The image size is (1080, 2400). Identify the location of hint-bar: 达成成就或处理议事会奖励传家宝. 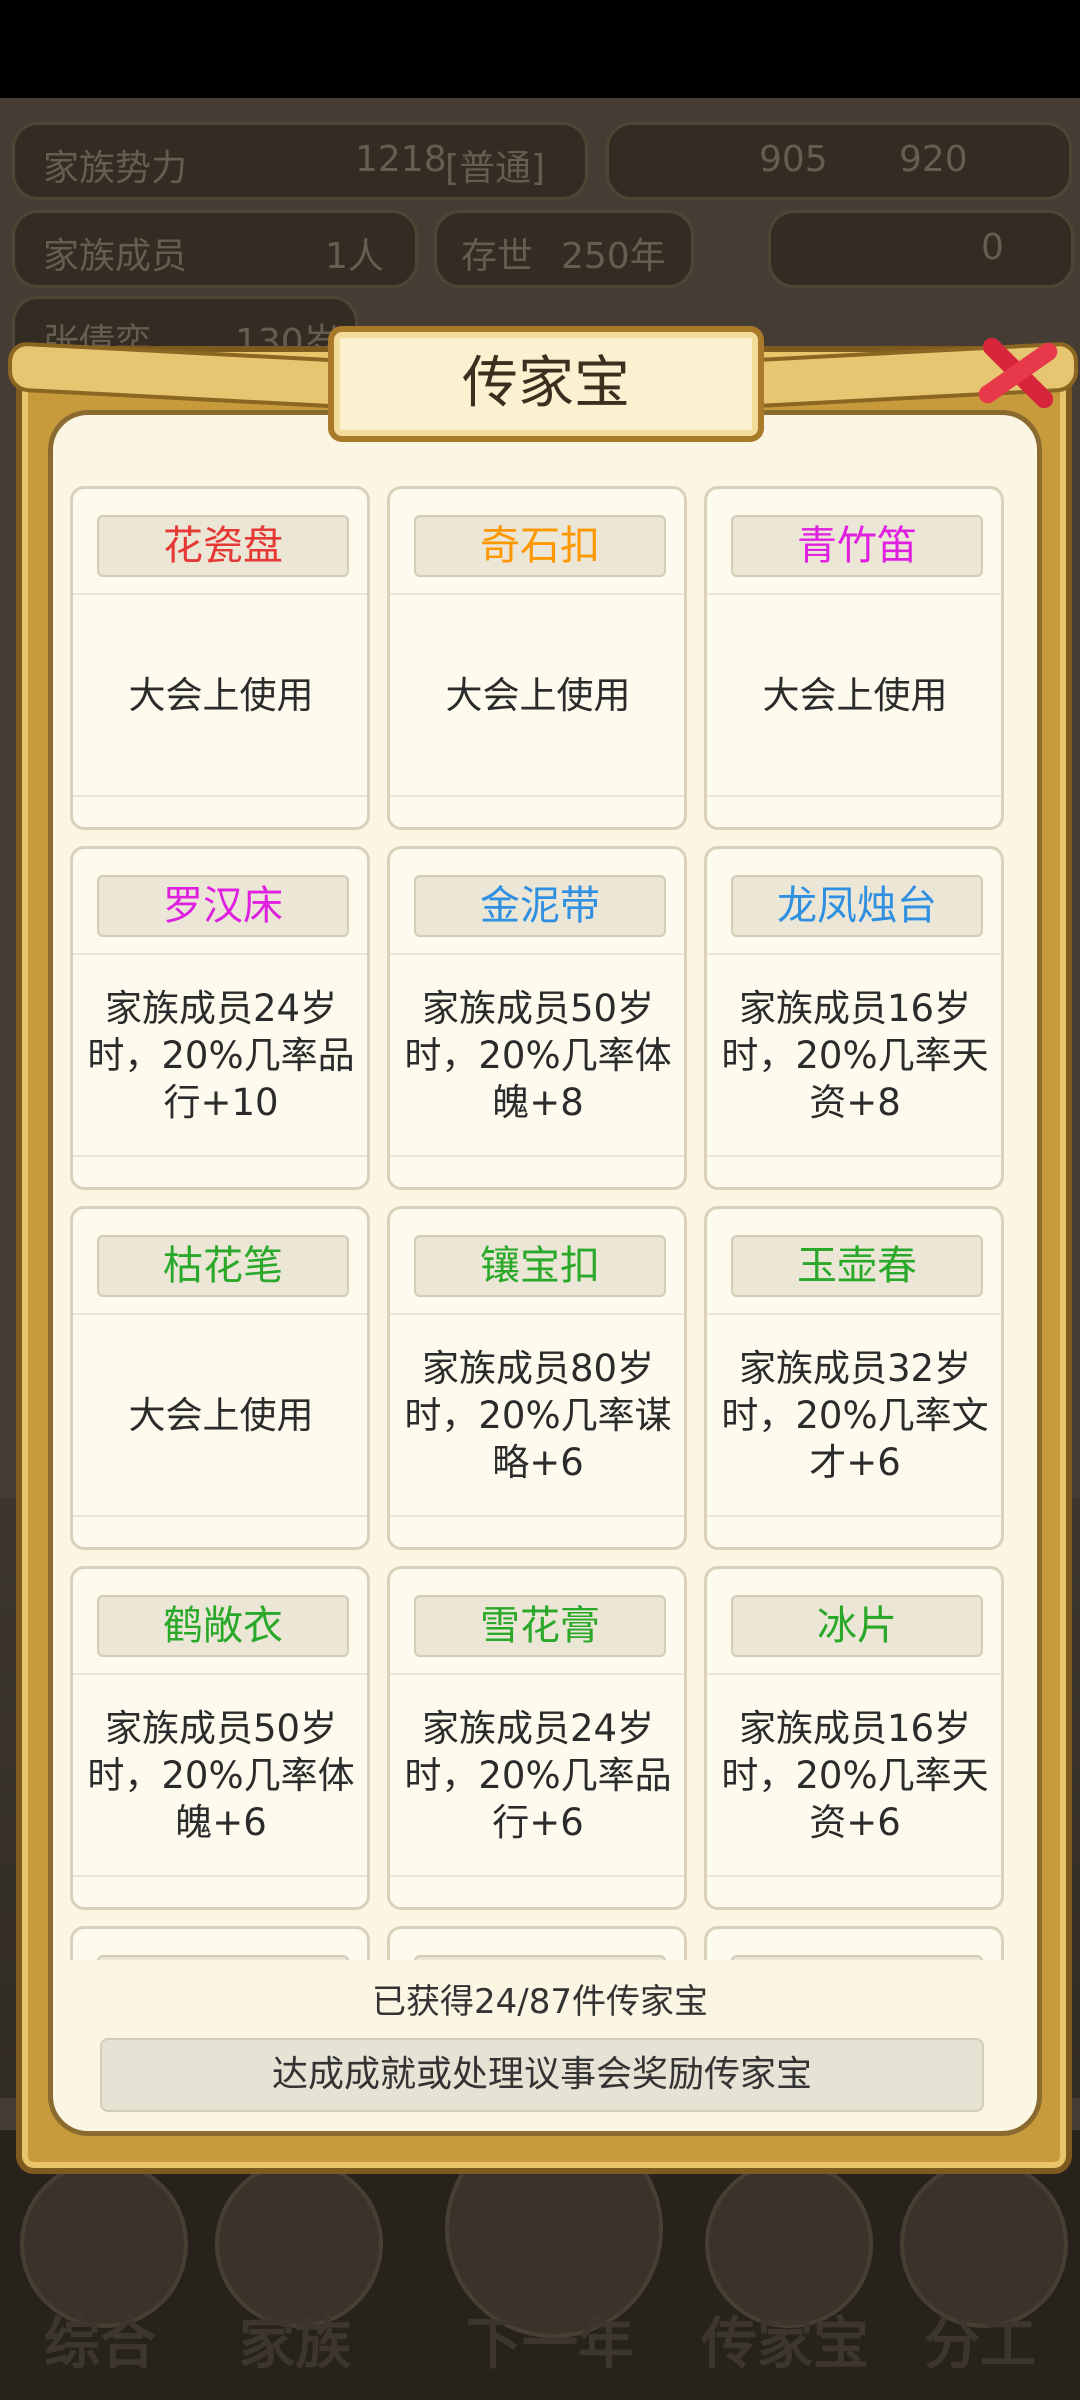
(542, 2075).